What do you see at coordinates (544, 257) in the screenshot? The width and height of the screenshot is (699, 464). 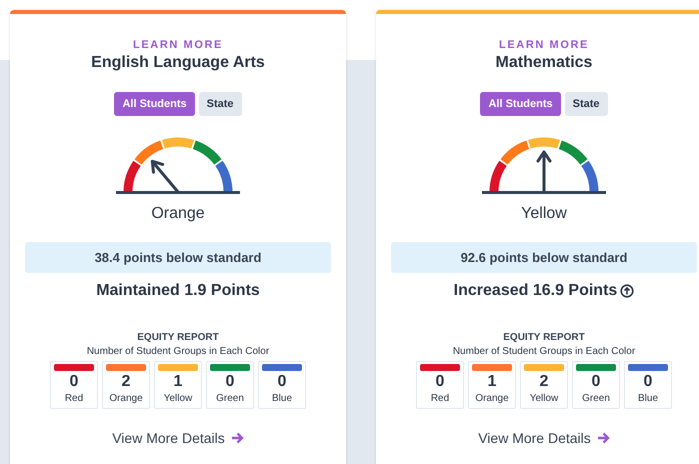 I see `distance-banner: 92.6 points below standard` at bounding box center [544, 257].